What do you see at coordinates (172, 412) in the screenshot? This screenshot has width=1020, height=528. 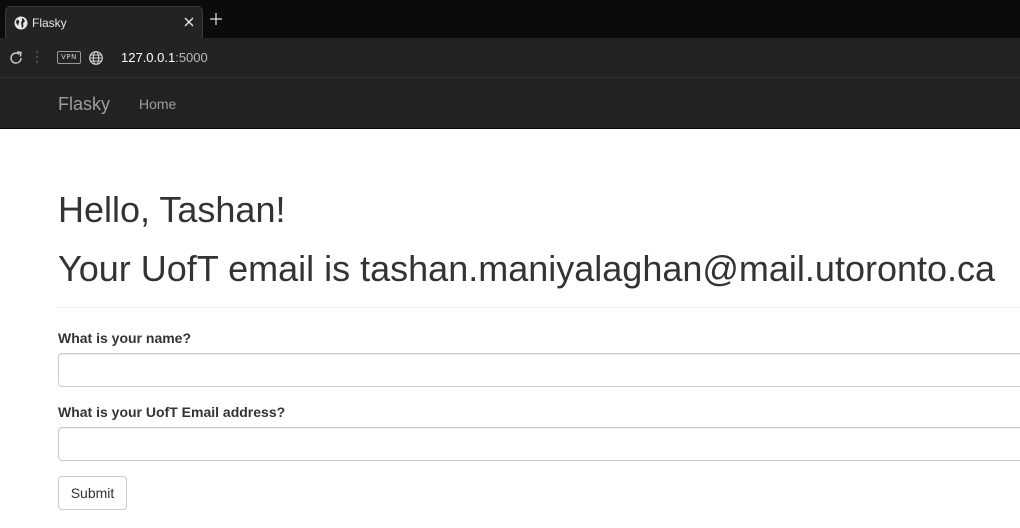 I see `email-label: What is your UofT Email address?` at bounding box center [172, 412].